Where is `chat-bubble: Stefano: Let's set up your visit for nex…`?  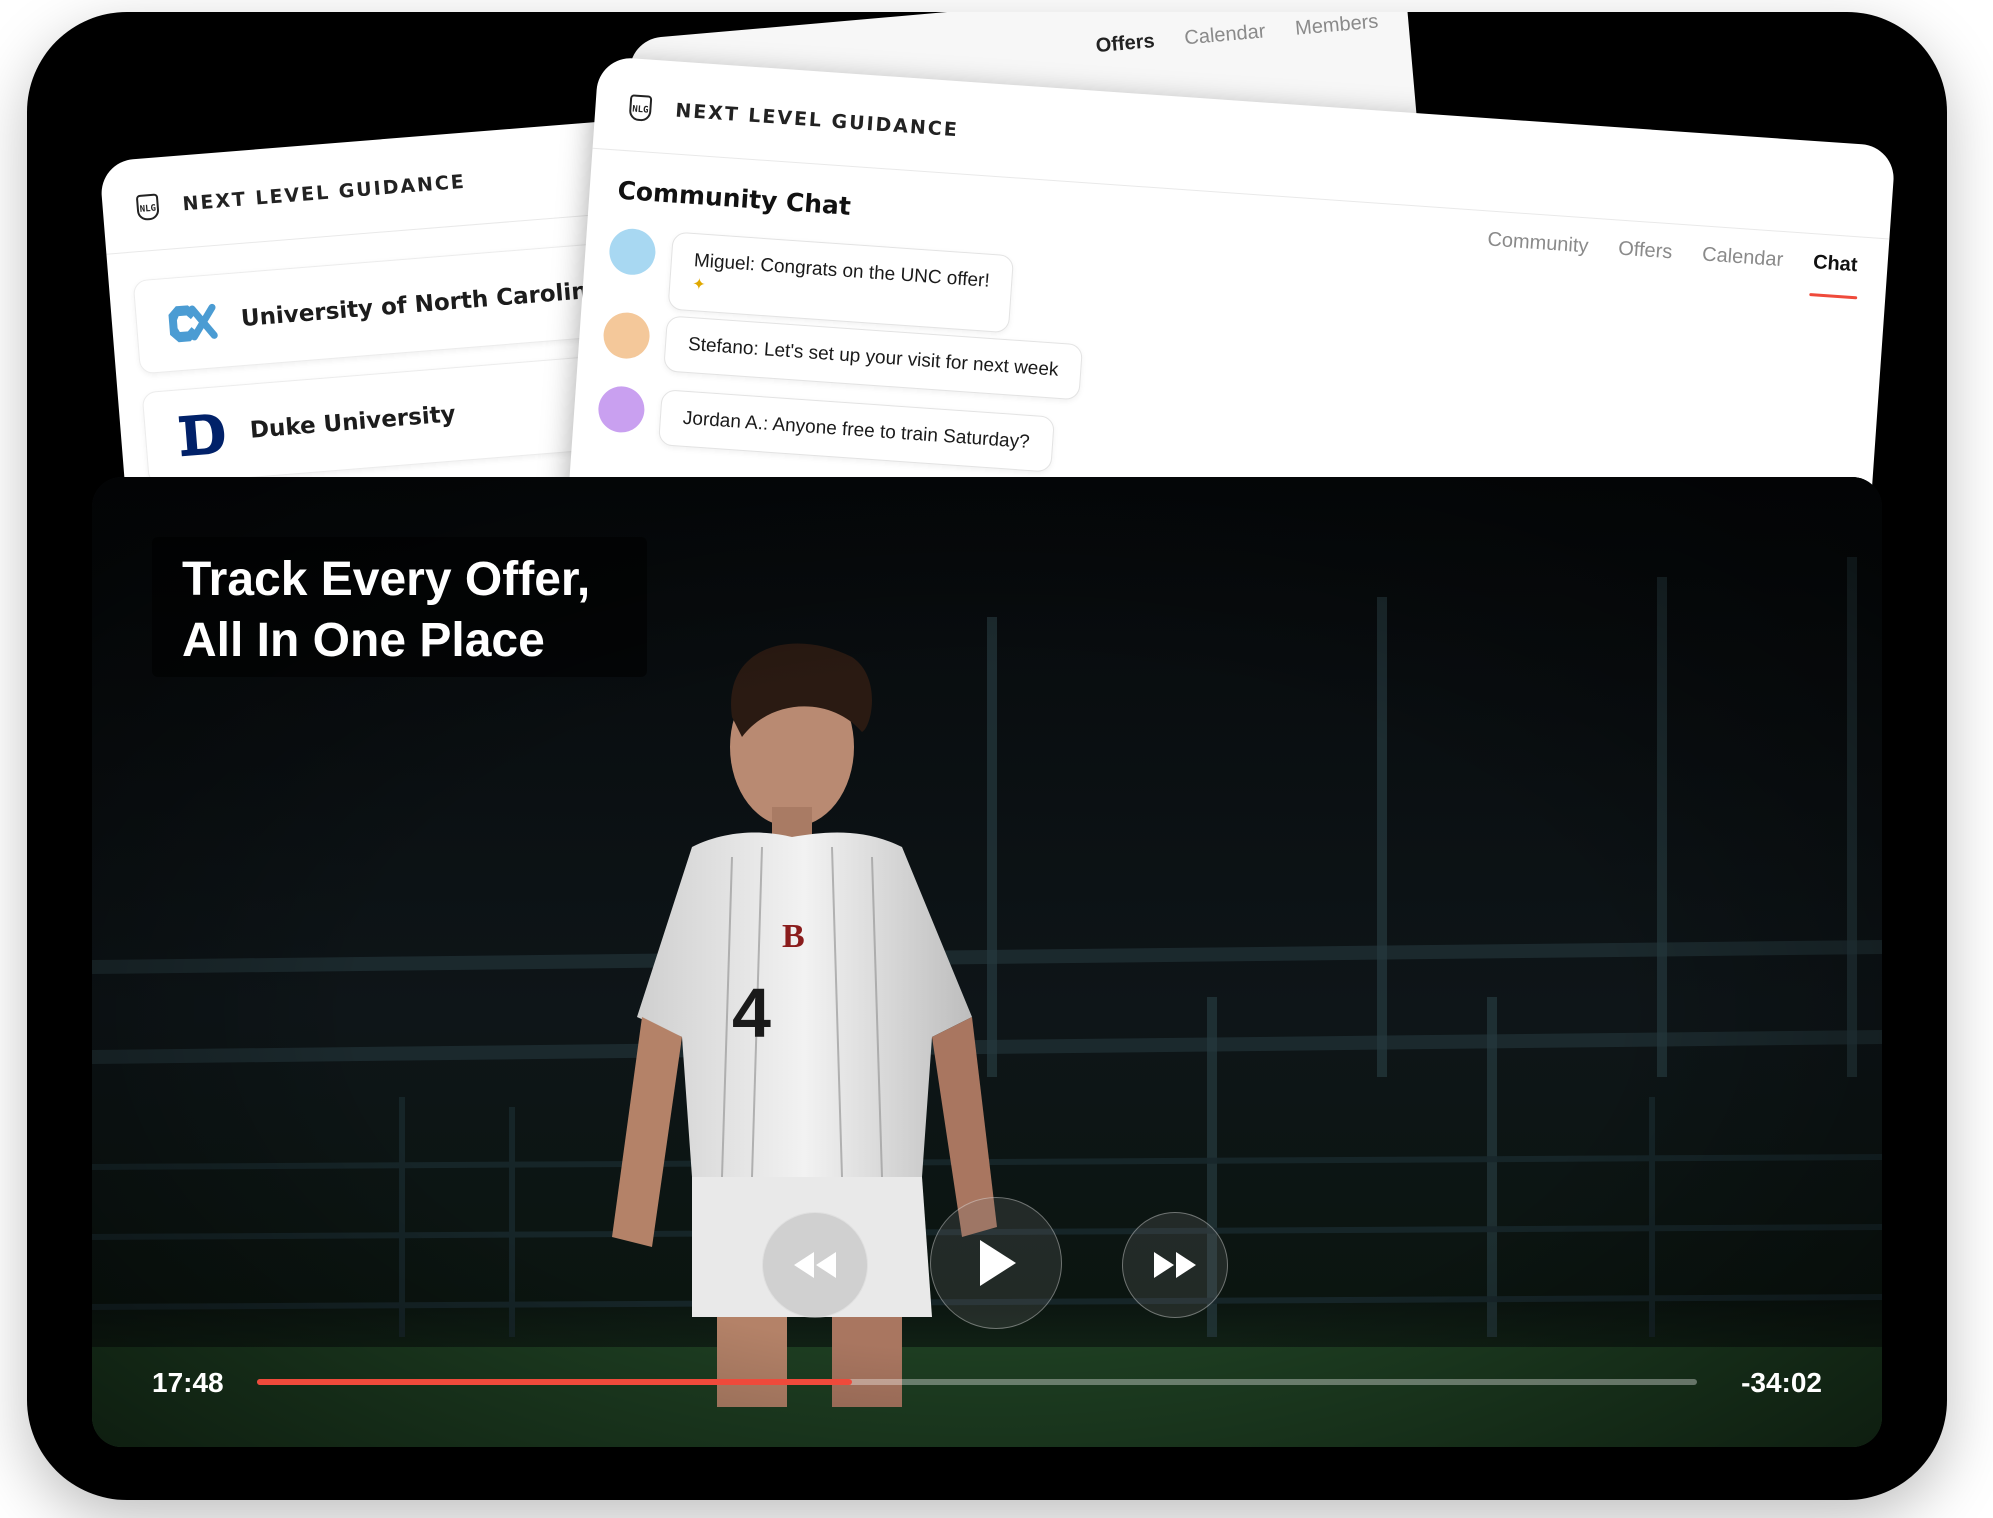
chat-bubble: Stefano: Let's set up your visit for nex… is located at coordinates (873, 358).